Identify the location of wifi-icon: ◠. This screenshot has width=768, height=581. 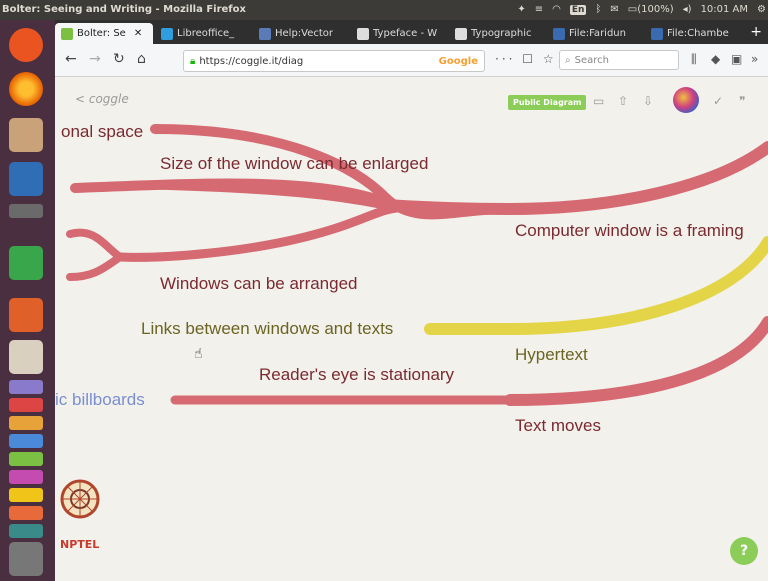
(556, 9).